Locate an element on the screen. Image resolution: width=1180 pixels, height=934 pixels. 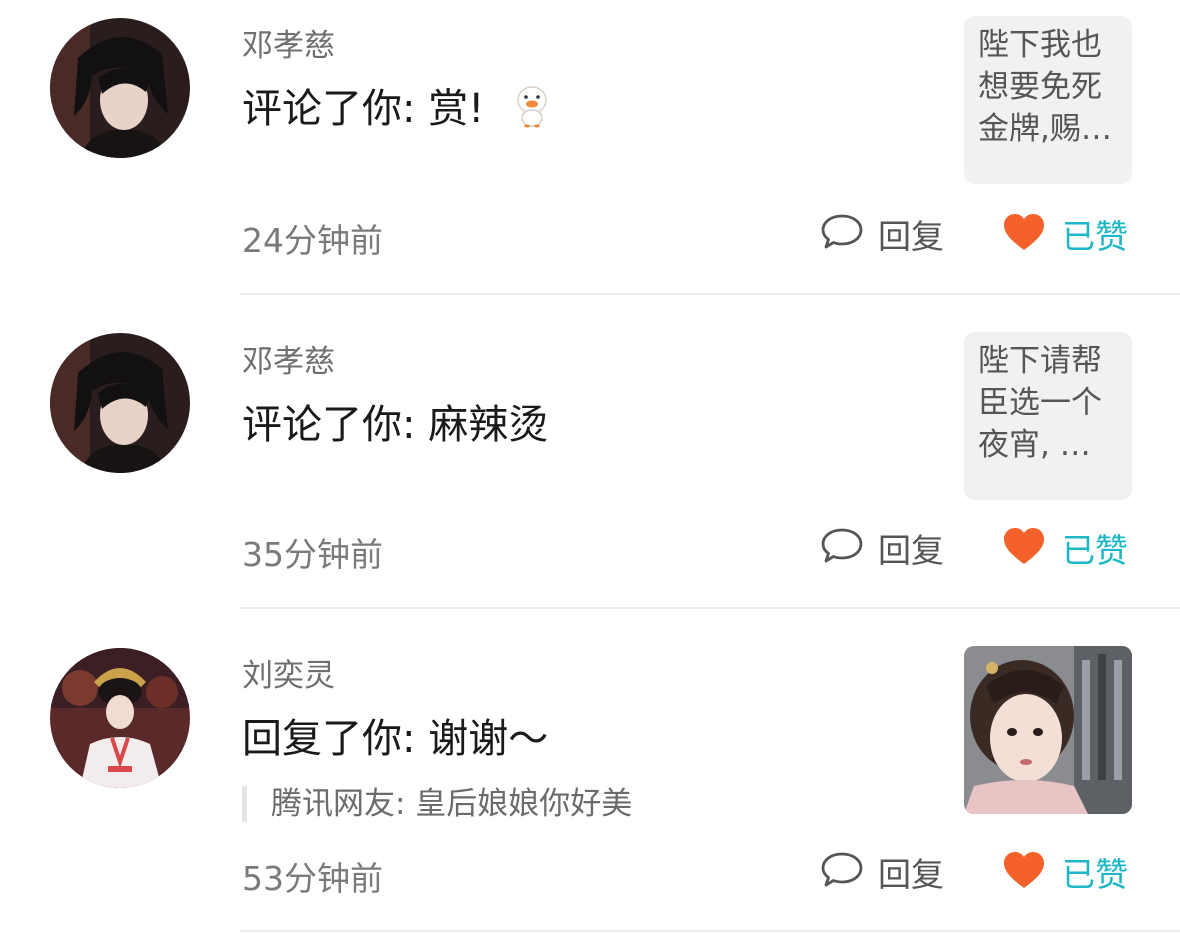
preview-line: 臣选一个 is located at coordinates (1040, 403).